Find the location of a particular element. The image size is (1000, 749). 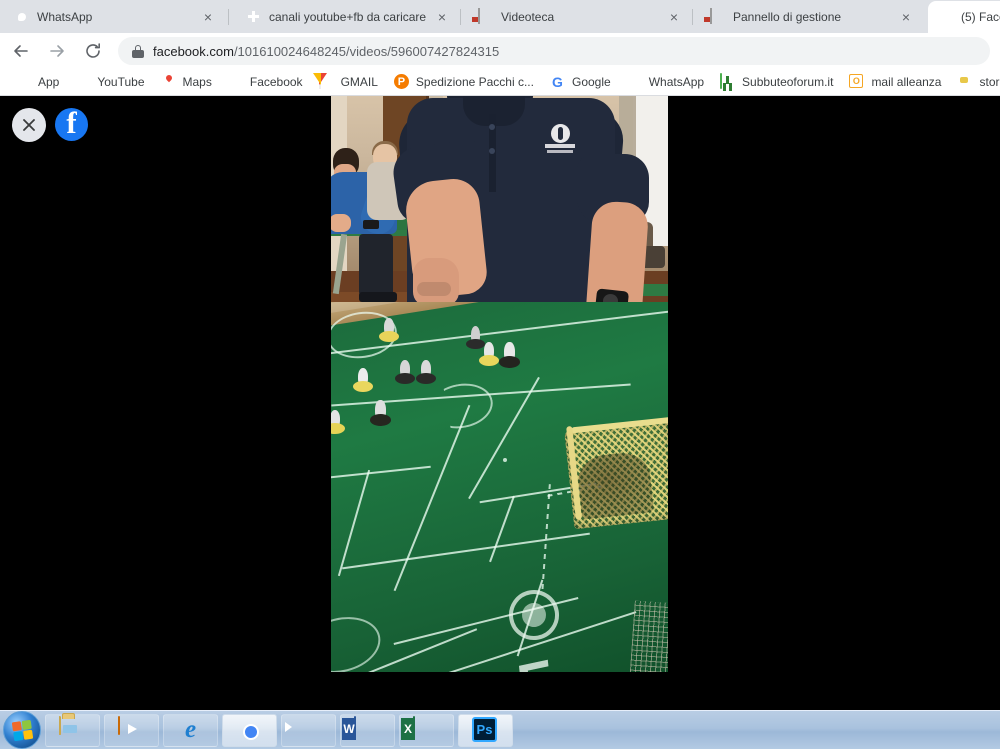

bookmark-label: App is located at coordinates (49, 82).